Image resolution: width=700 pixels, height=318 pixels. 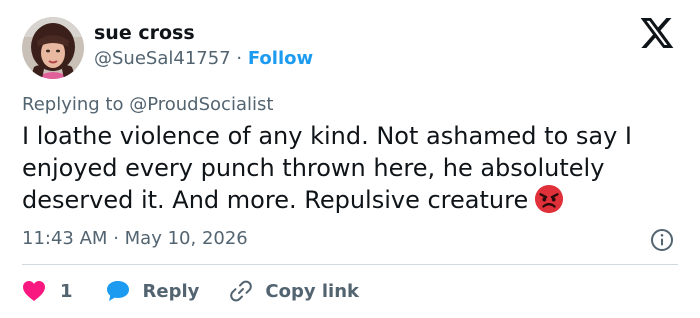 What do you see at coordinates (144, 33) in the screenshot?
I see `user-display-name: sue cross` at bounding box center [144, 33].